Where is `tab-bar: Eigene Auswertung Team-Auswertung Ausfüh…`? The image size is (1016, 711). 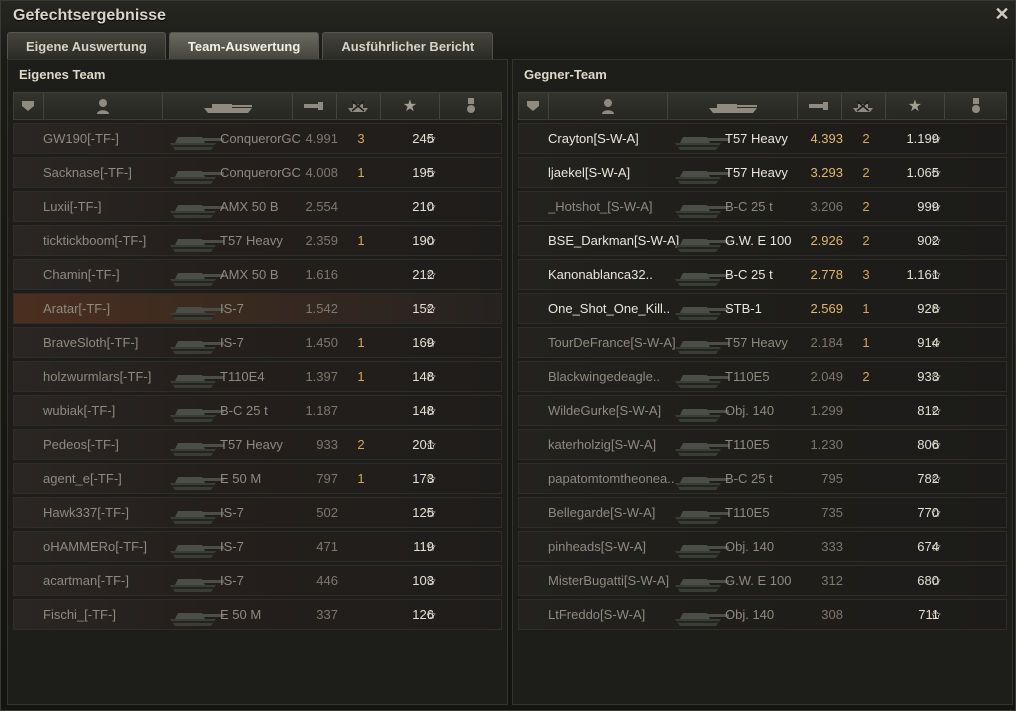 tab-bar: Eigene Auswertung Team-Auswertung Ausfüh… is located at coordinates (250, 45).